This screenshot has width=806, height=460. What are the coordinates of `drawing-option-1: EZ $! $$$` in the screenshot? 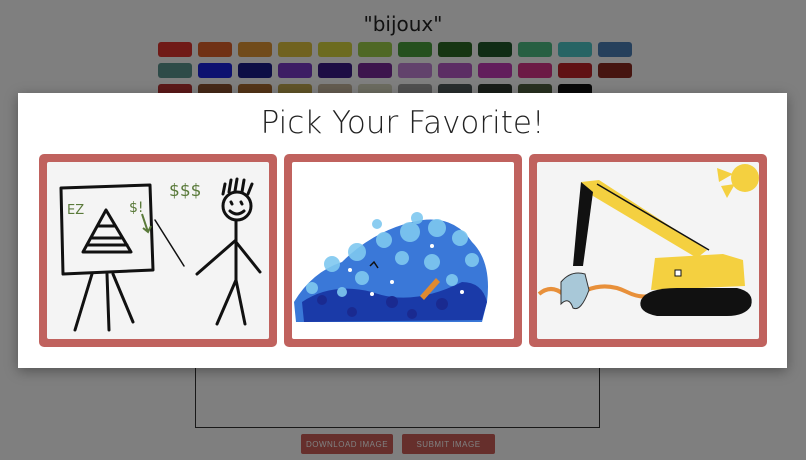 It's located at (158, 250).